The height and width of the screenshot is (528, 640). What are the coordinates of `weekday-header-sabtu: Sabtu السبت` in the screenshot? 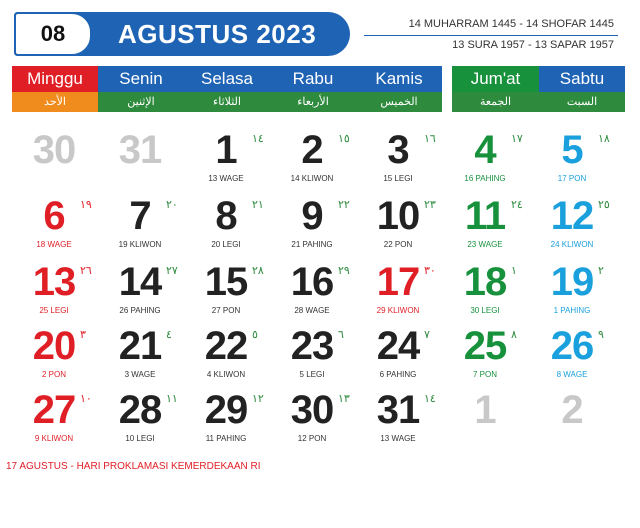 It's located at (582, 89).